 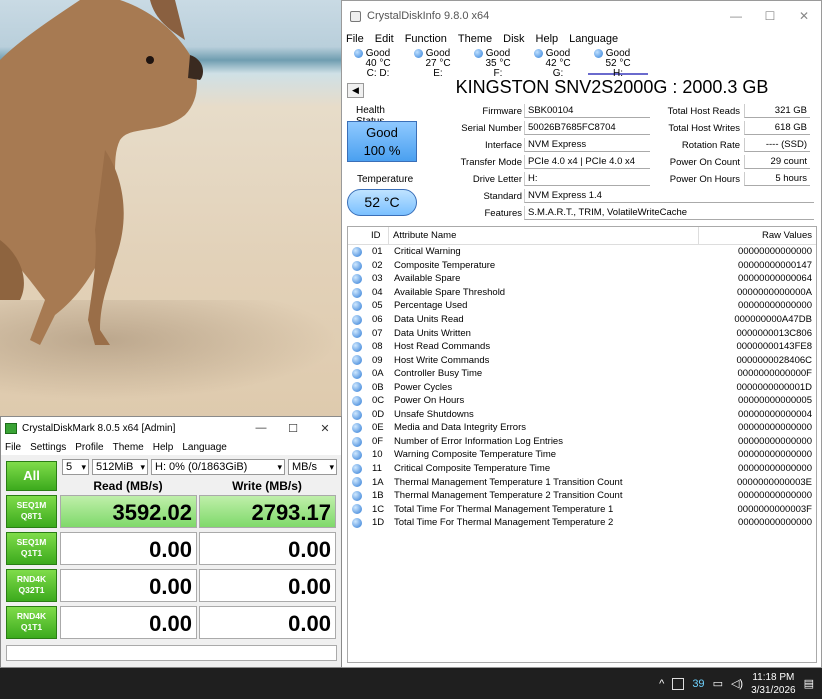 What do you see at coordinates (582, 360) in the screenshot?
I see `table-row: 09 Host Write Commands 0000000028406C` at bounding box center [582, 360].